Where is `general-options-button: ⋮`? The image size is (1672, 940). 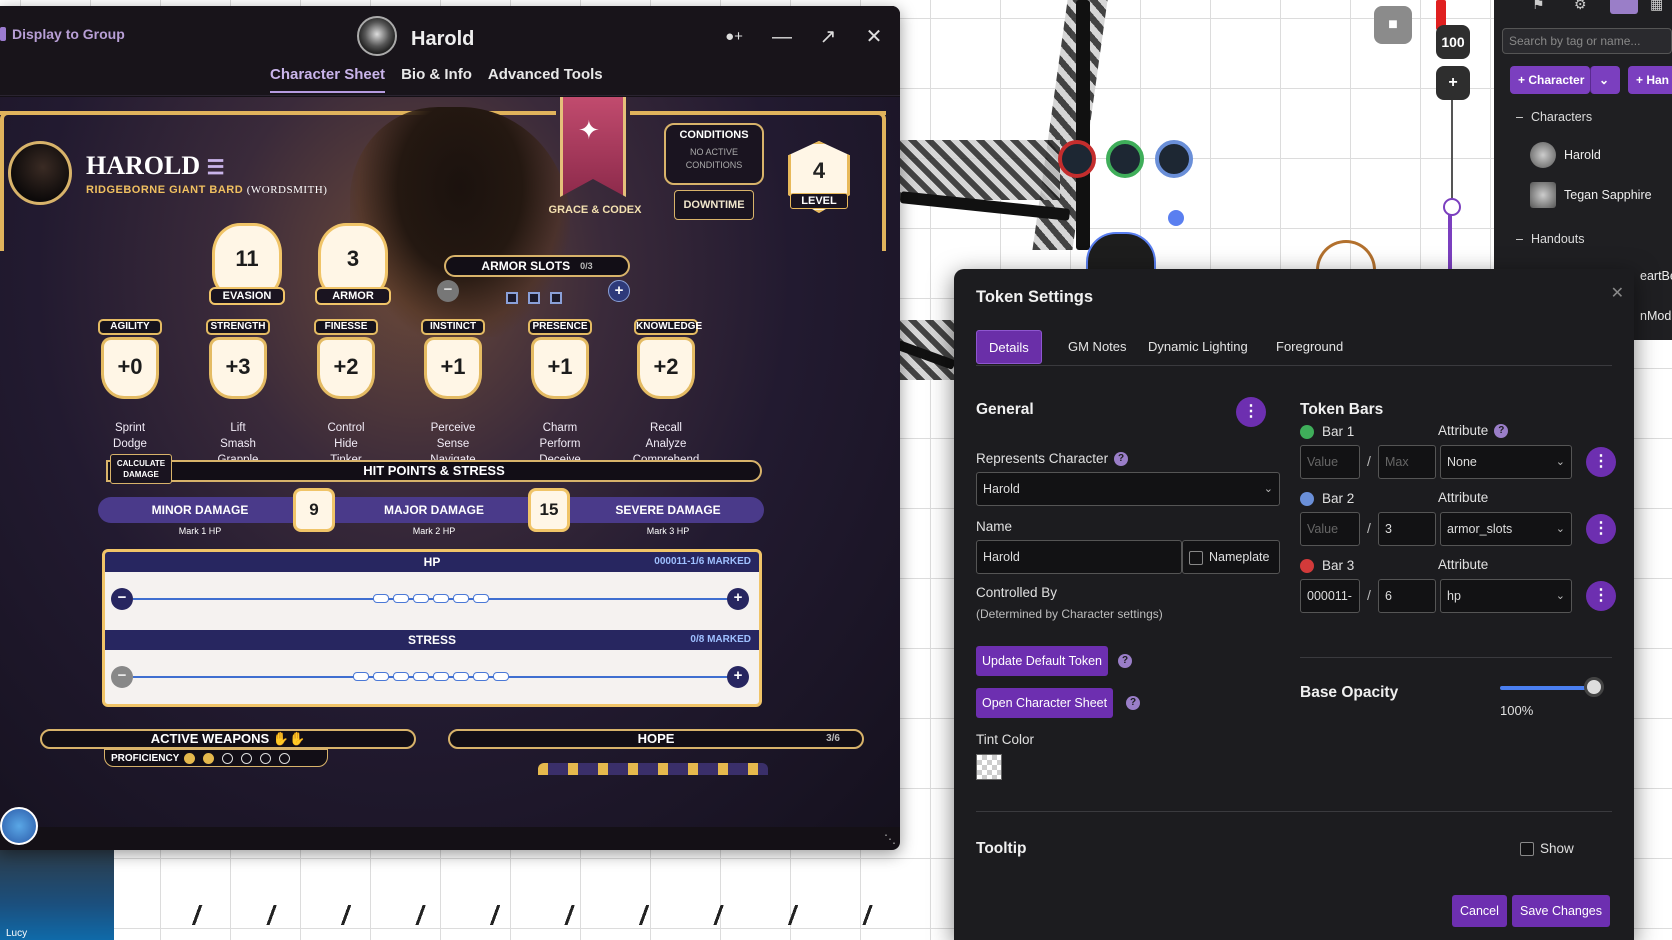
general-options-button: ⋮ is located at coordinates (1251, 412).